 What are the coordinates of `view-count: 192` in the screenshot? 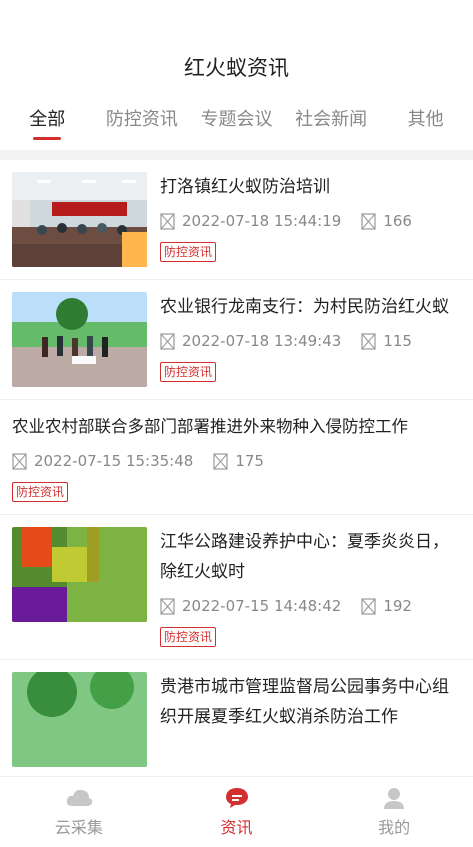 It's located at (386, 606).